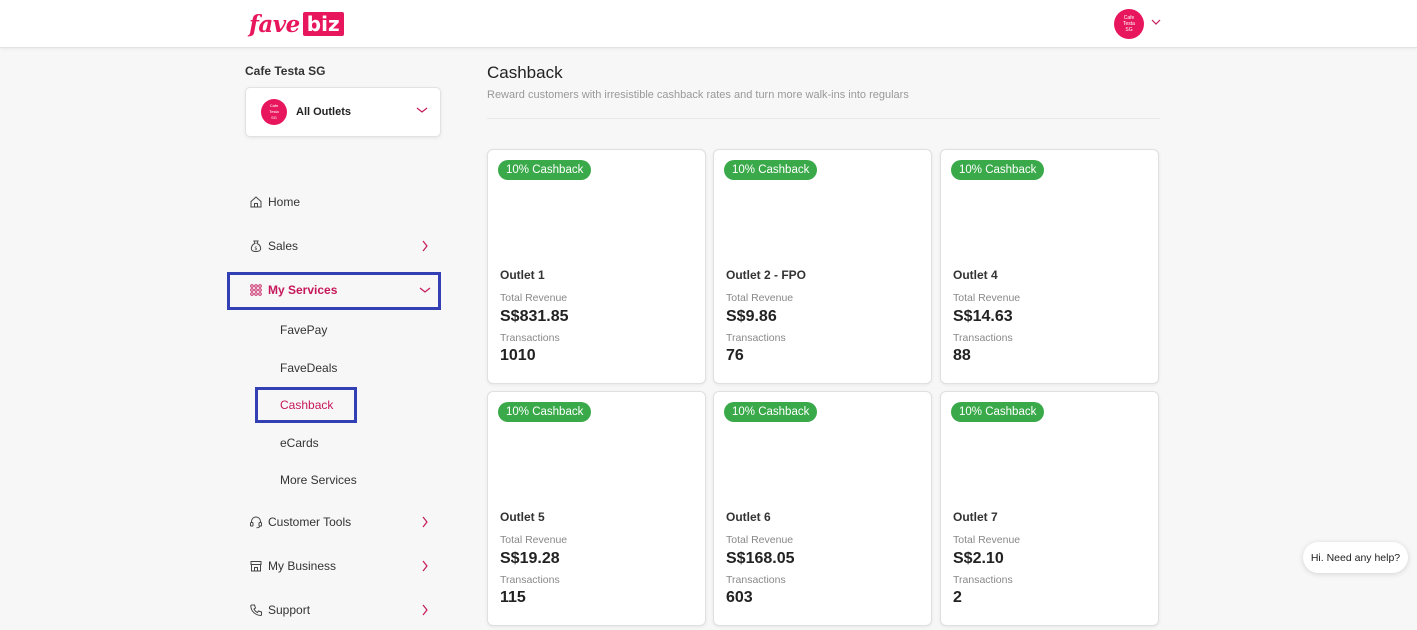 This screenshot has height=630, width=1417. I want to click on logo-text-biz: biz, so click(323, 24).